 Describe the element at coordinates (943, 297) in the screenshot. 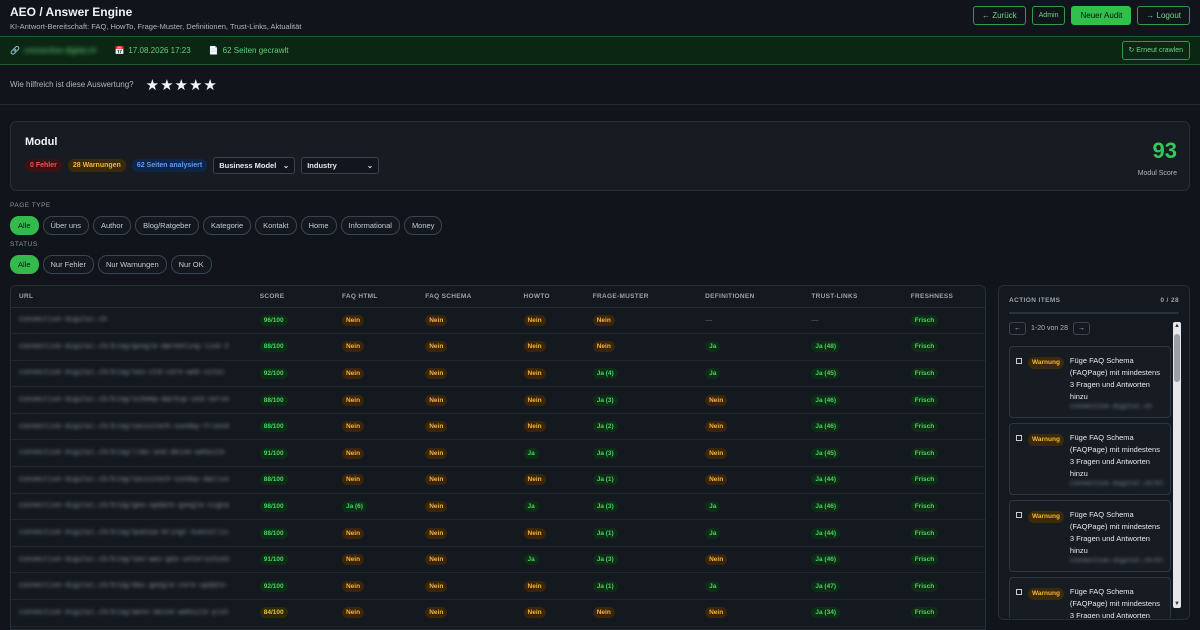

I see `table-header-cell: FRESHNESS` at that location.